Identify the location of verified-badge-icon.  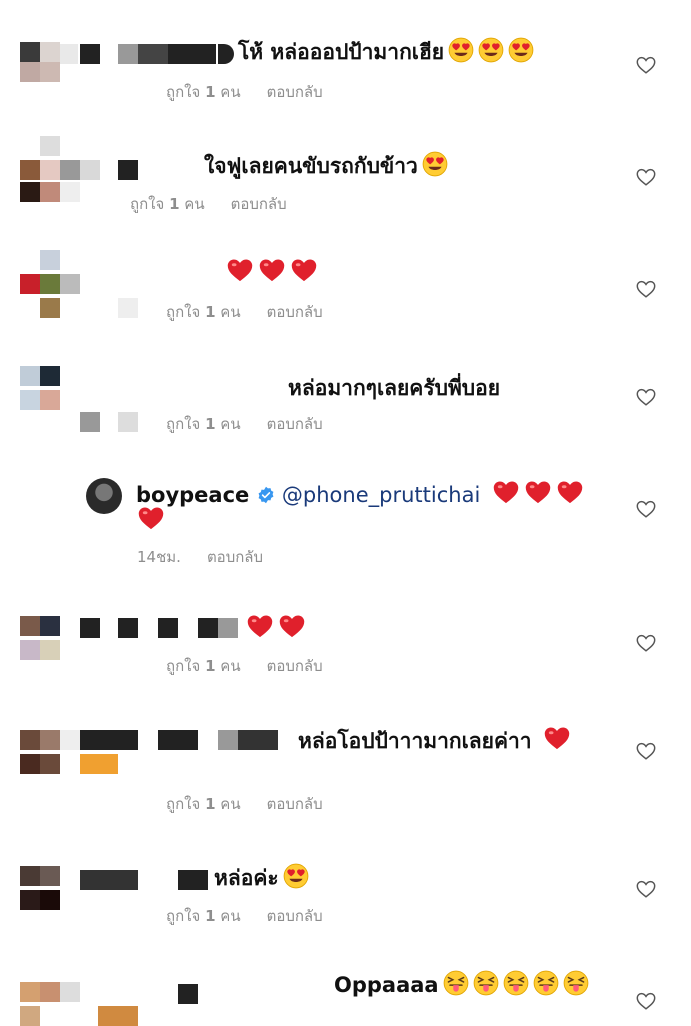
(266, 495).